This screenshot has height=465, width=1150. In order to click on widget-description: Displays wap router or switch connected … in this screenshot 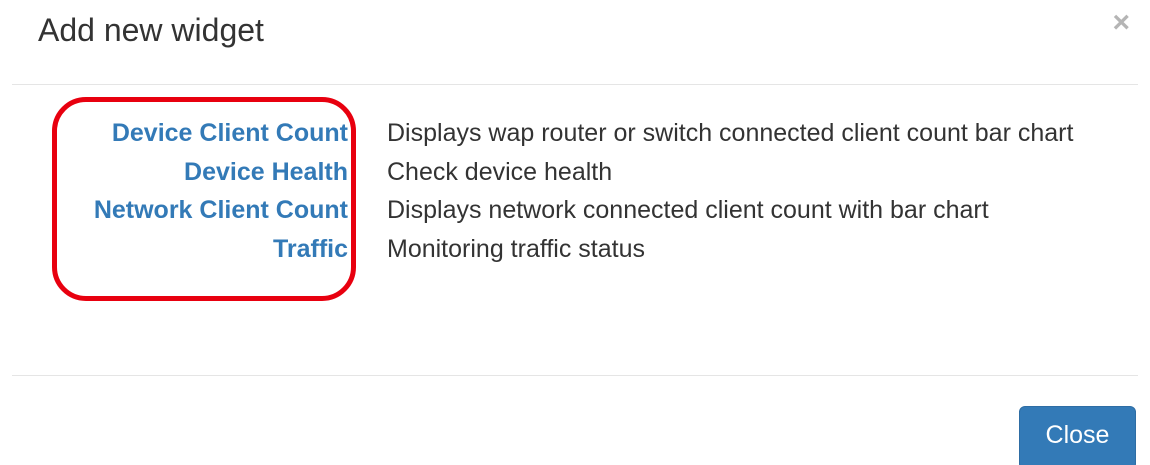, I will do `click(730, 133)`.